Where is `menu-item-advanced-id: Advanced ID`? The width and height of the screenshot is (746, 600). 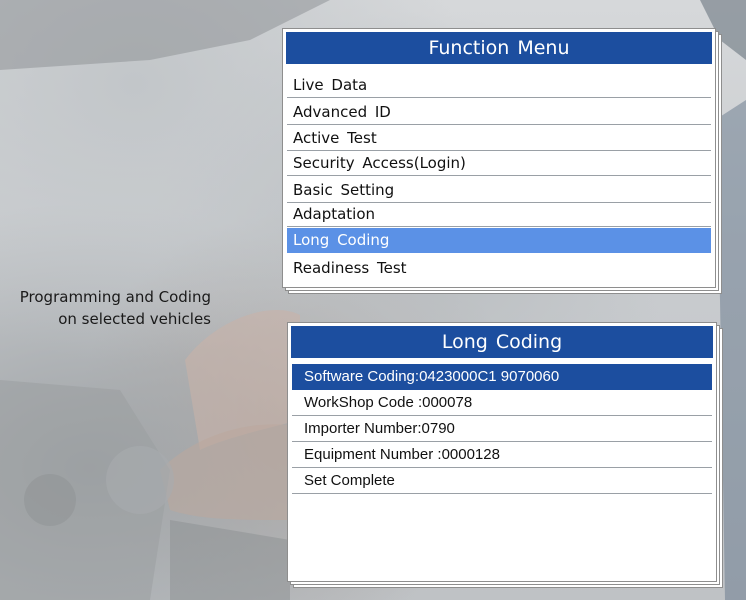
menu-item-advanced-id: Advanced ID is located at coordinates (499, 112).